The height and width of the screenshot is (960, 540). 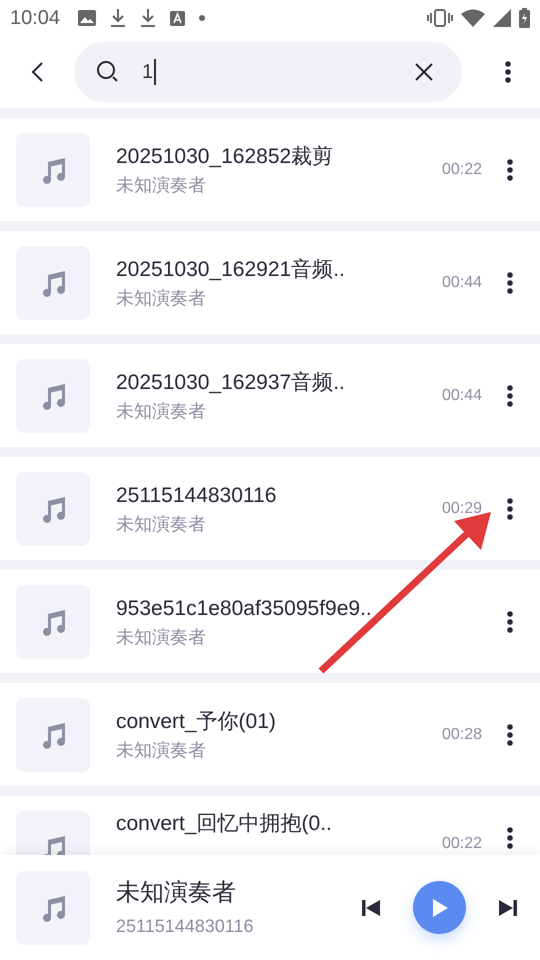 I want to click on back-icon, so click(x=37, y=72).